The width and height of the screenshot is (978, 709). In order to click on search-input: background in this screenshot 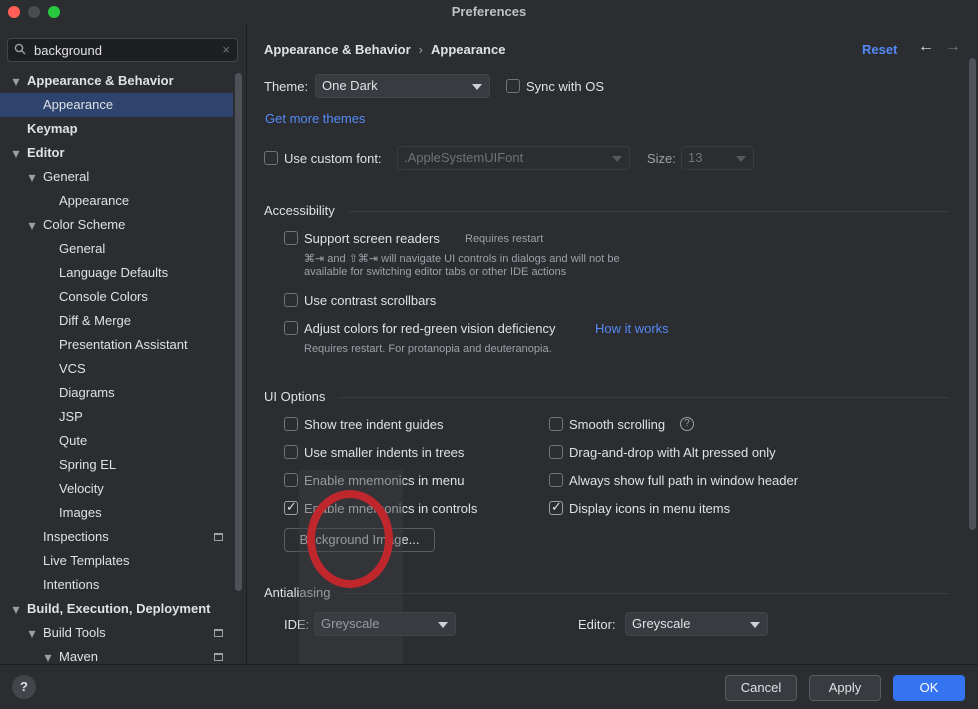, I will do `click(68, 50)`.